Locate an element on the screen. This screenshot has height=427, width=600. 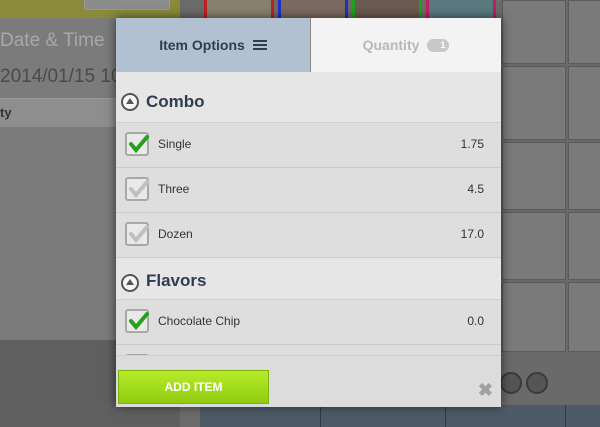
tab-item-options-label: Item Options is located at coordinates (202, 45).